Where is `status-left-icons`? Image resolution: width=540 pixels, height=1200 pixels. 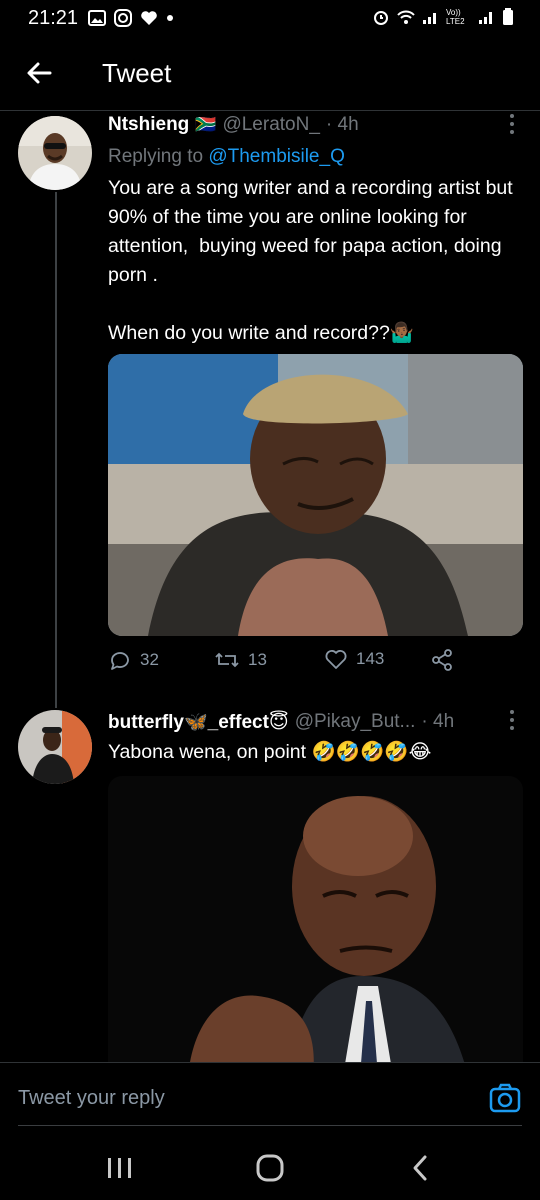
status-left-icons is located at coordinates (131, 18).